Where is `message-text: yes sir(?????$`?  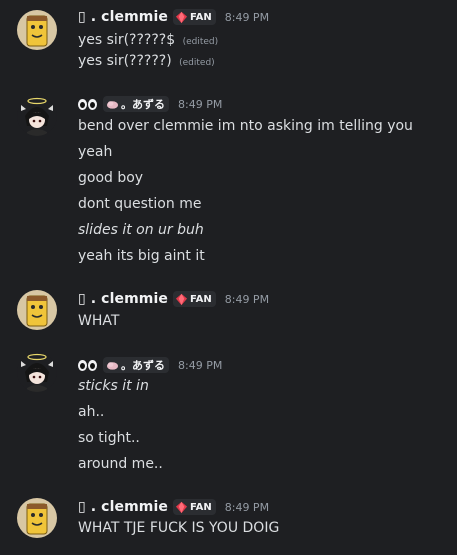 message-text: yes sir(?????$ is located at coordinates (127, 40).